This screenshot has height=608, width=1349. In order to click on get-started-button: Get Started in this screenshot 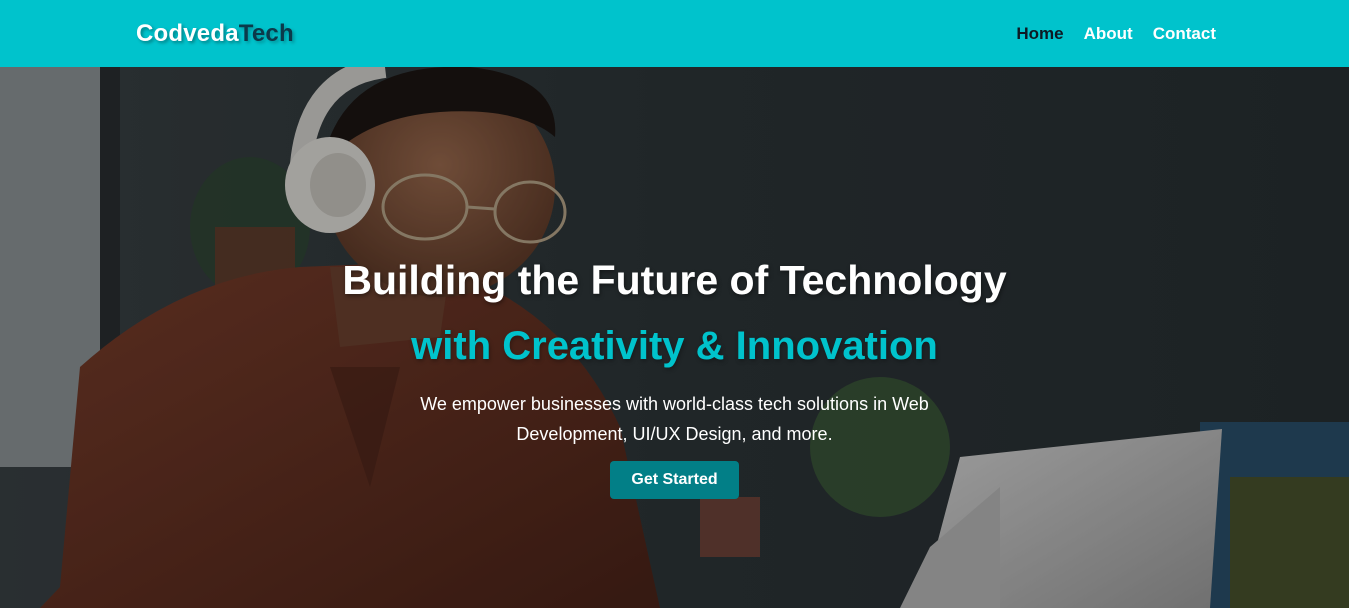, I will do `click(674, 480)`.